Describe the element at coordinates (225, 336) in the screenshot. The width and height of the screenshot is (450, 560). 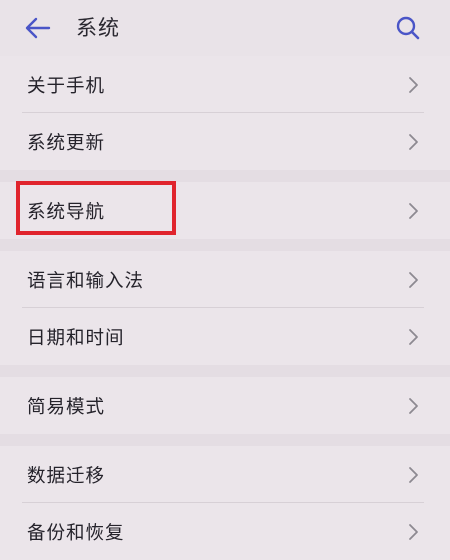
I see `settings-item-date-time: 日期和时间` at that location.